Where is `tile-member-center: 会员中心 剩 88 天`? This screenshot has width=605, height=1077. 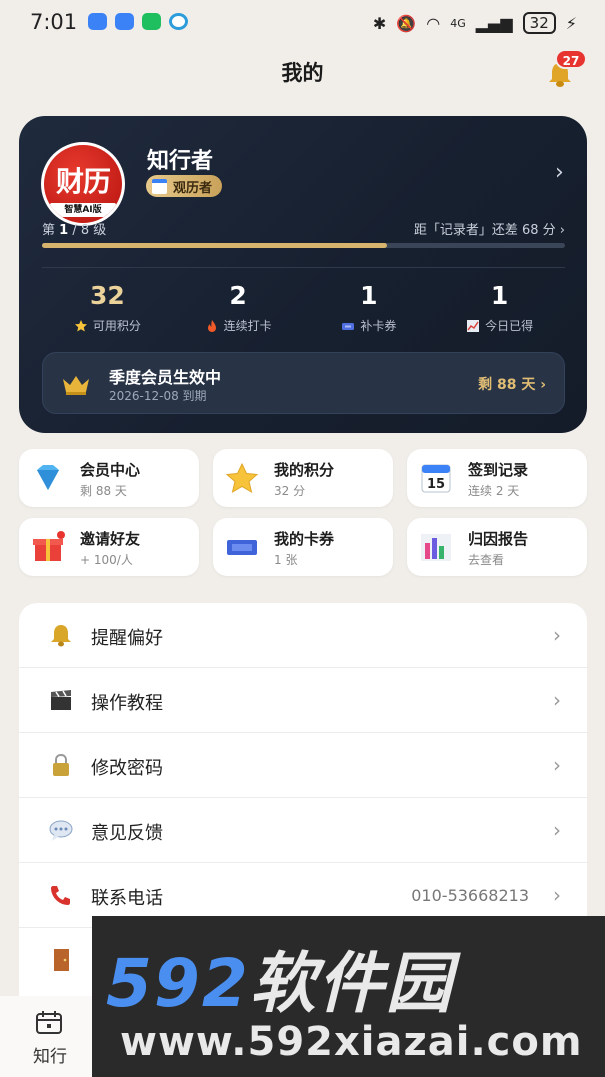
tile-member-center: 会员中心 剩 88 天 is located at coordinates (109, 478).